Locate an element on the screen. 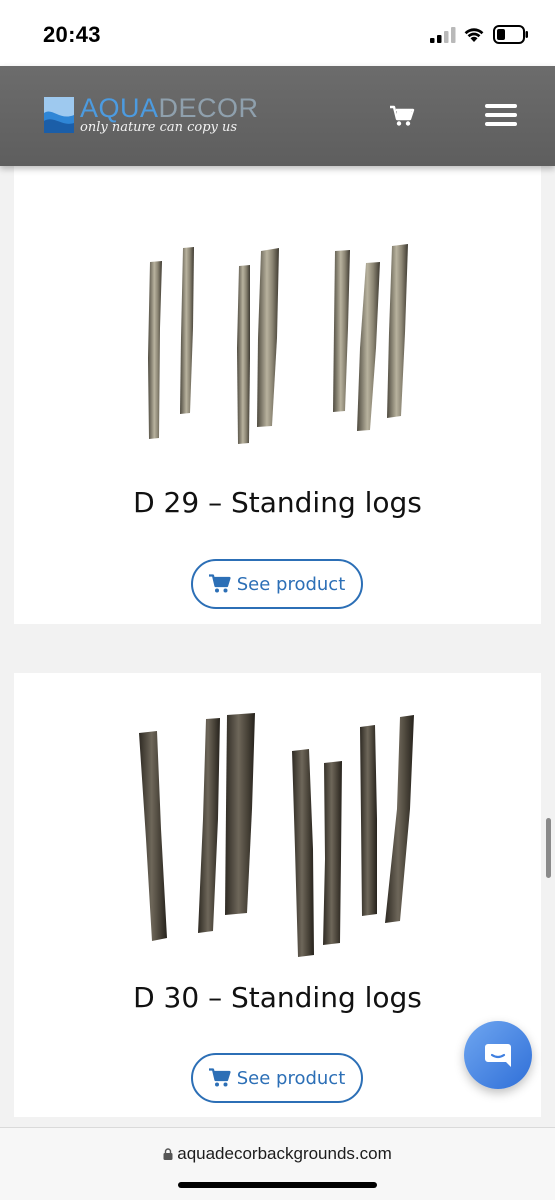 This screenshot has width=555, height=1200. url-field: aquadecorbackgrounds.com is located at coordinates (277, 1154).